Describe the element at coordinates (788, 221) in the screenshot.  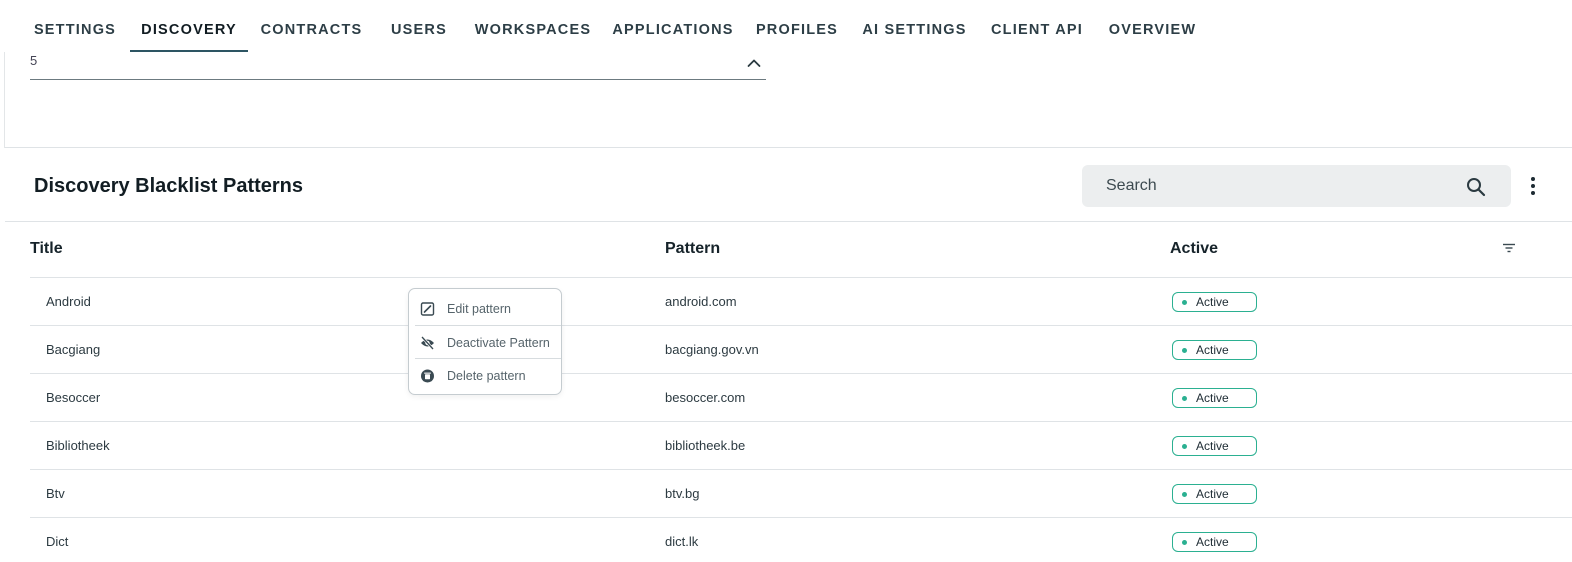
I see `header-divider` at that location.